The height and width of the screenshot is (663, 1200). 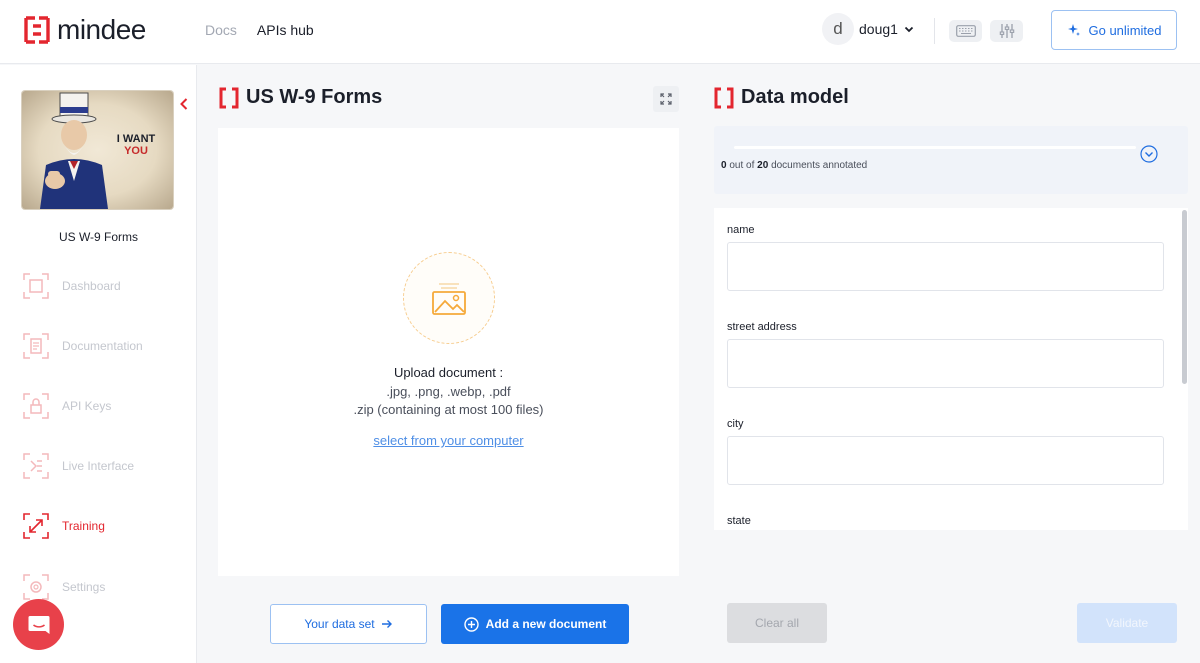 I want to click on avatar: d, so click(x=838, y=29).